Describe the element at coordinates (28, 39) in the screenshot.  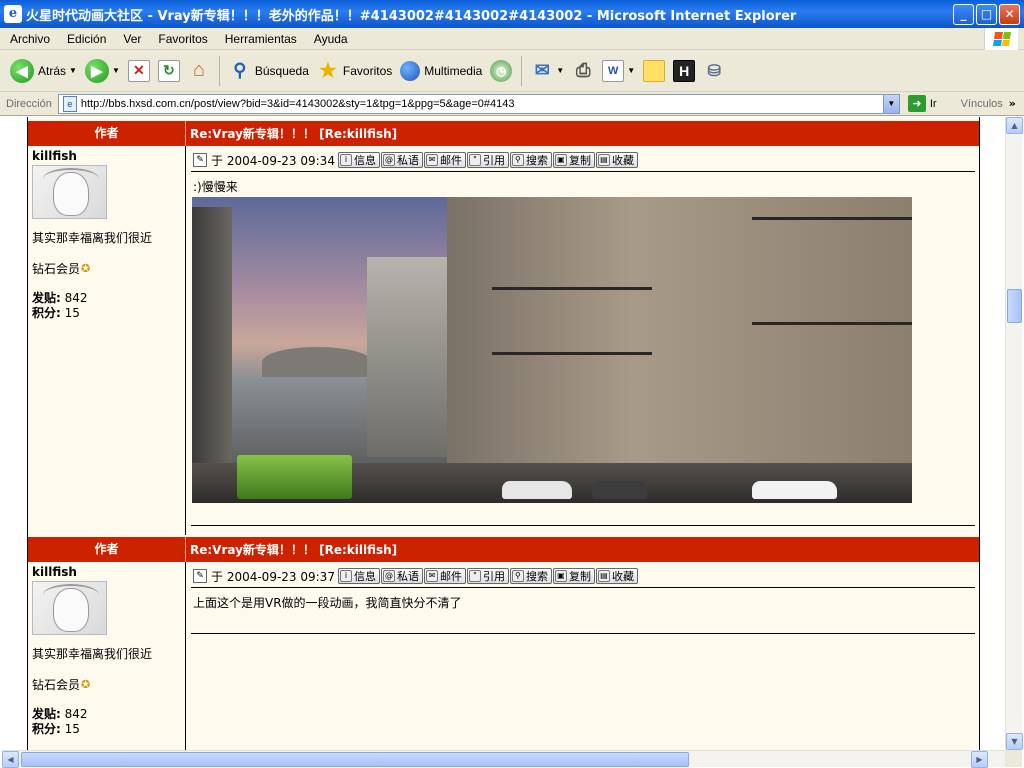
I see `menu-archivo: Archivo` at that location.